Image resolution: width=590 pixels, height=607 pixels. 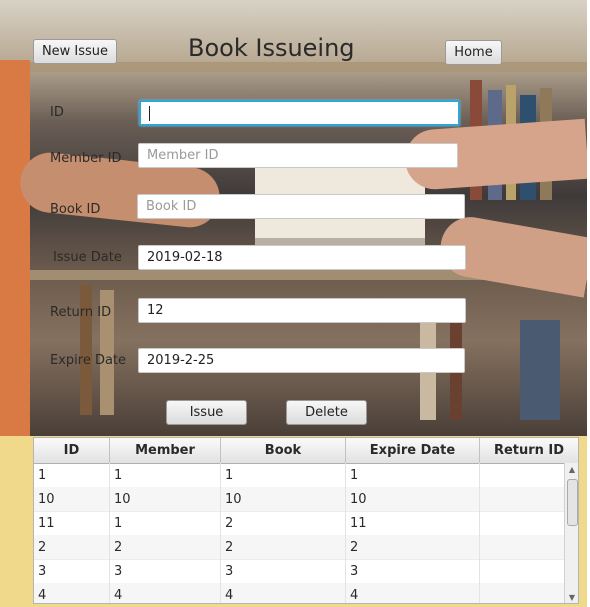 What do you see at coordinates (473, 52) in the screenshot?
I see `home-button: Home` at bounding box center [473, 52].